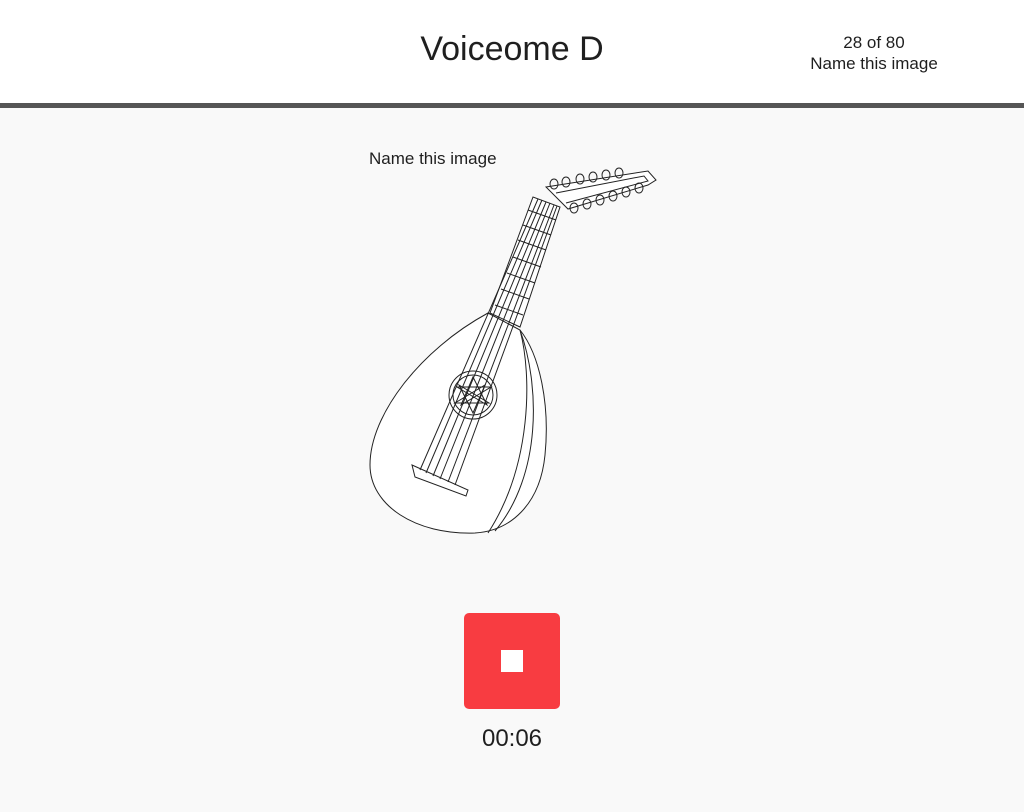 The height and width of the screenshot is (812, 1024). I want to click on progress-task-label: Name this image, so click(874, 63).